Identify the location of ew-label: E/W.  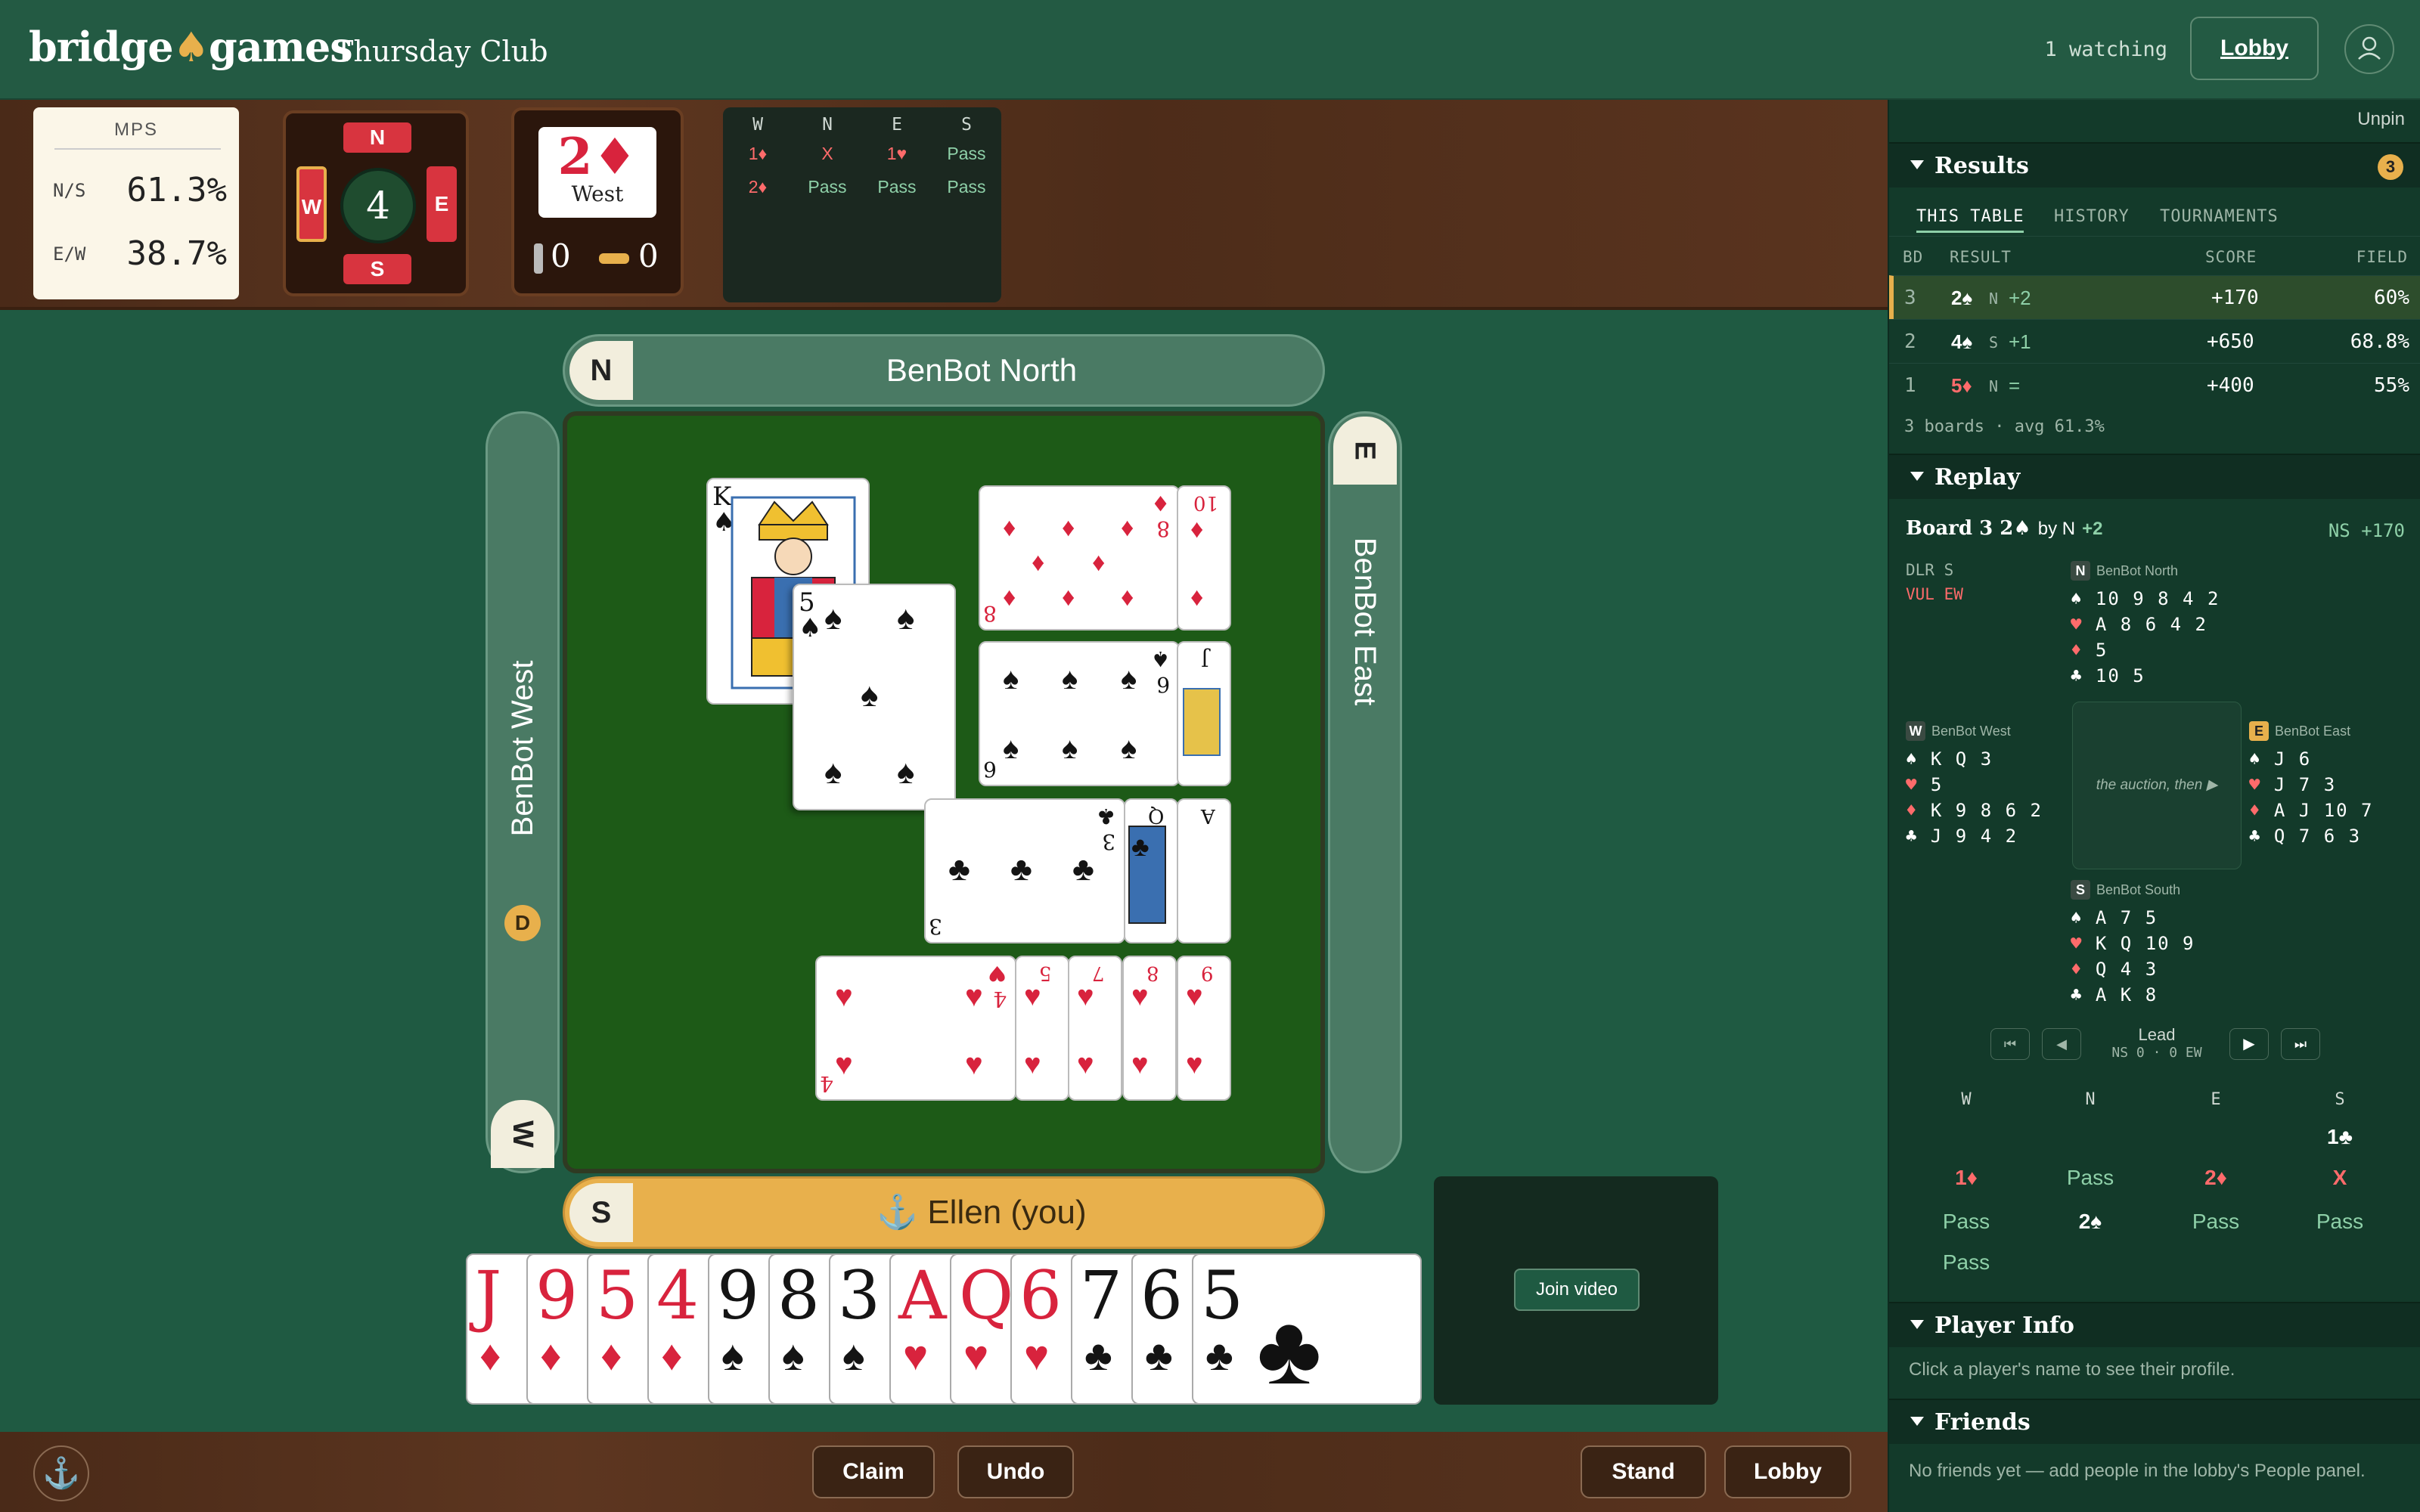
(69, 254).